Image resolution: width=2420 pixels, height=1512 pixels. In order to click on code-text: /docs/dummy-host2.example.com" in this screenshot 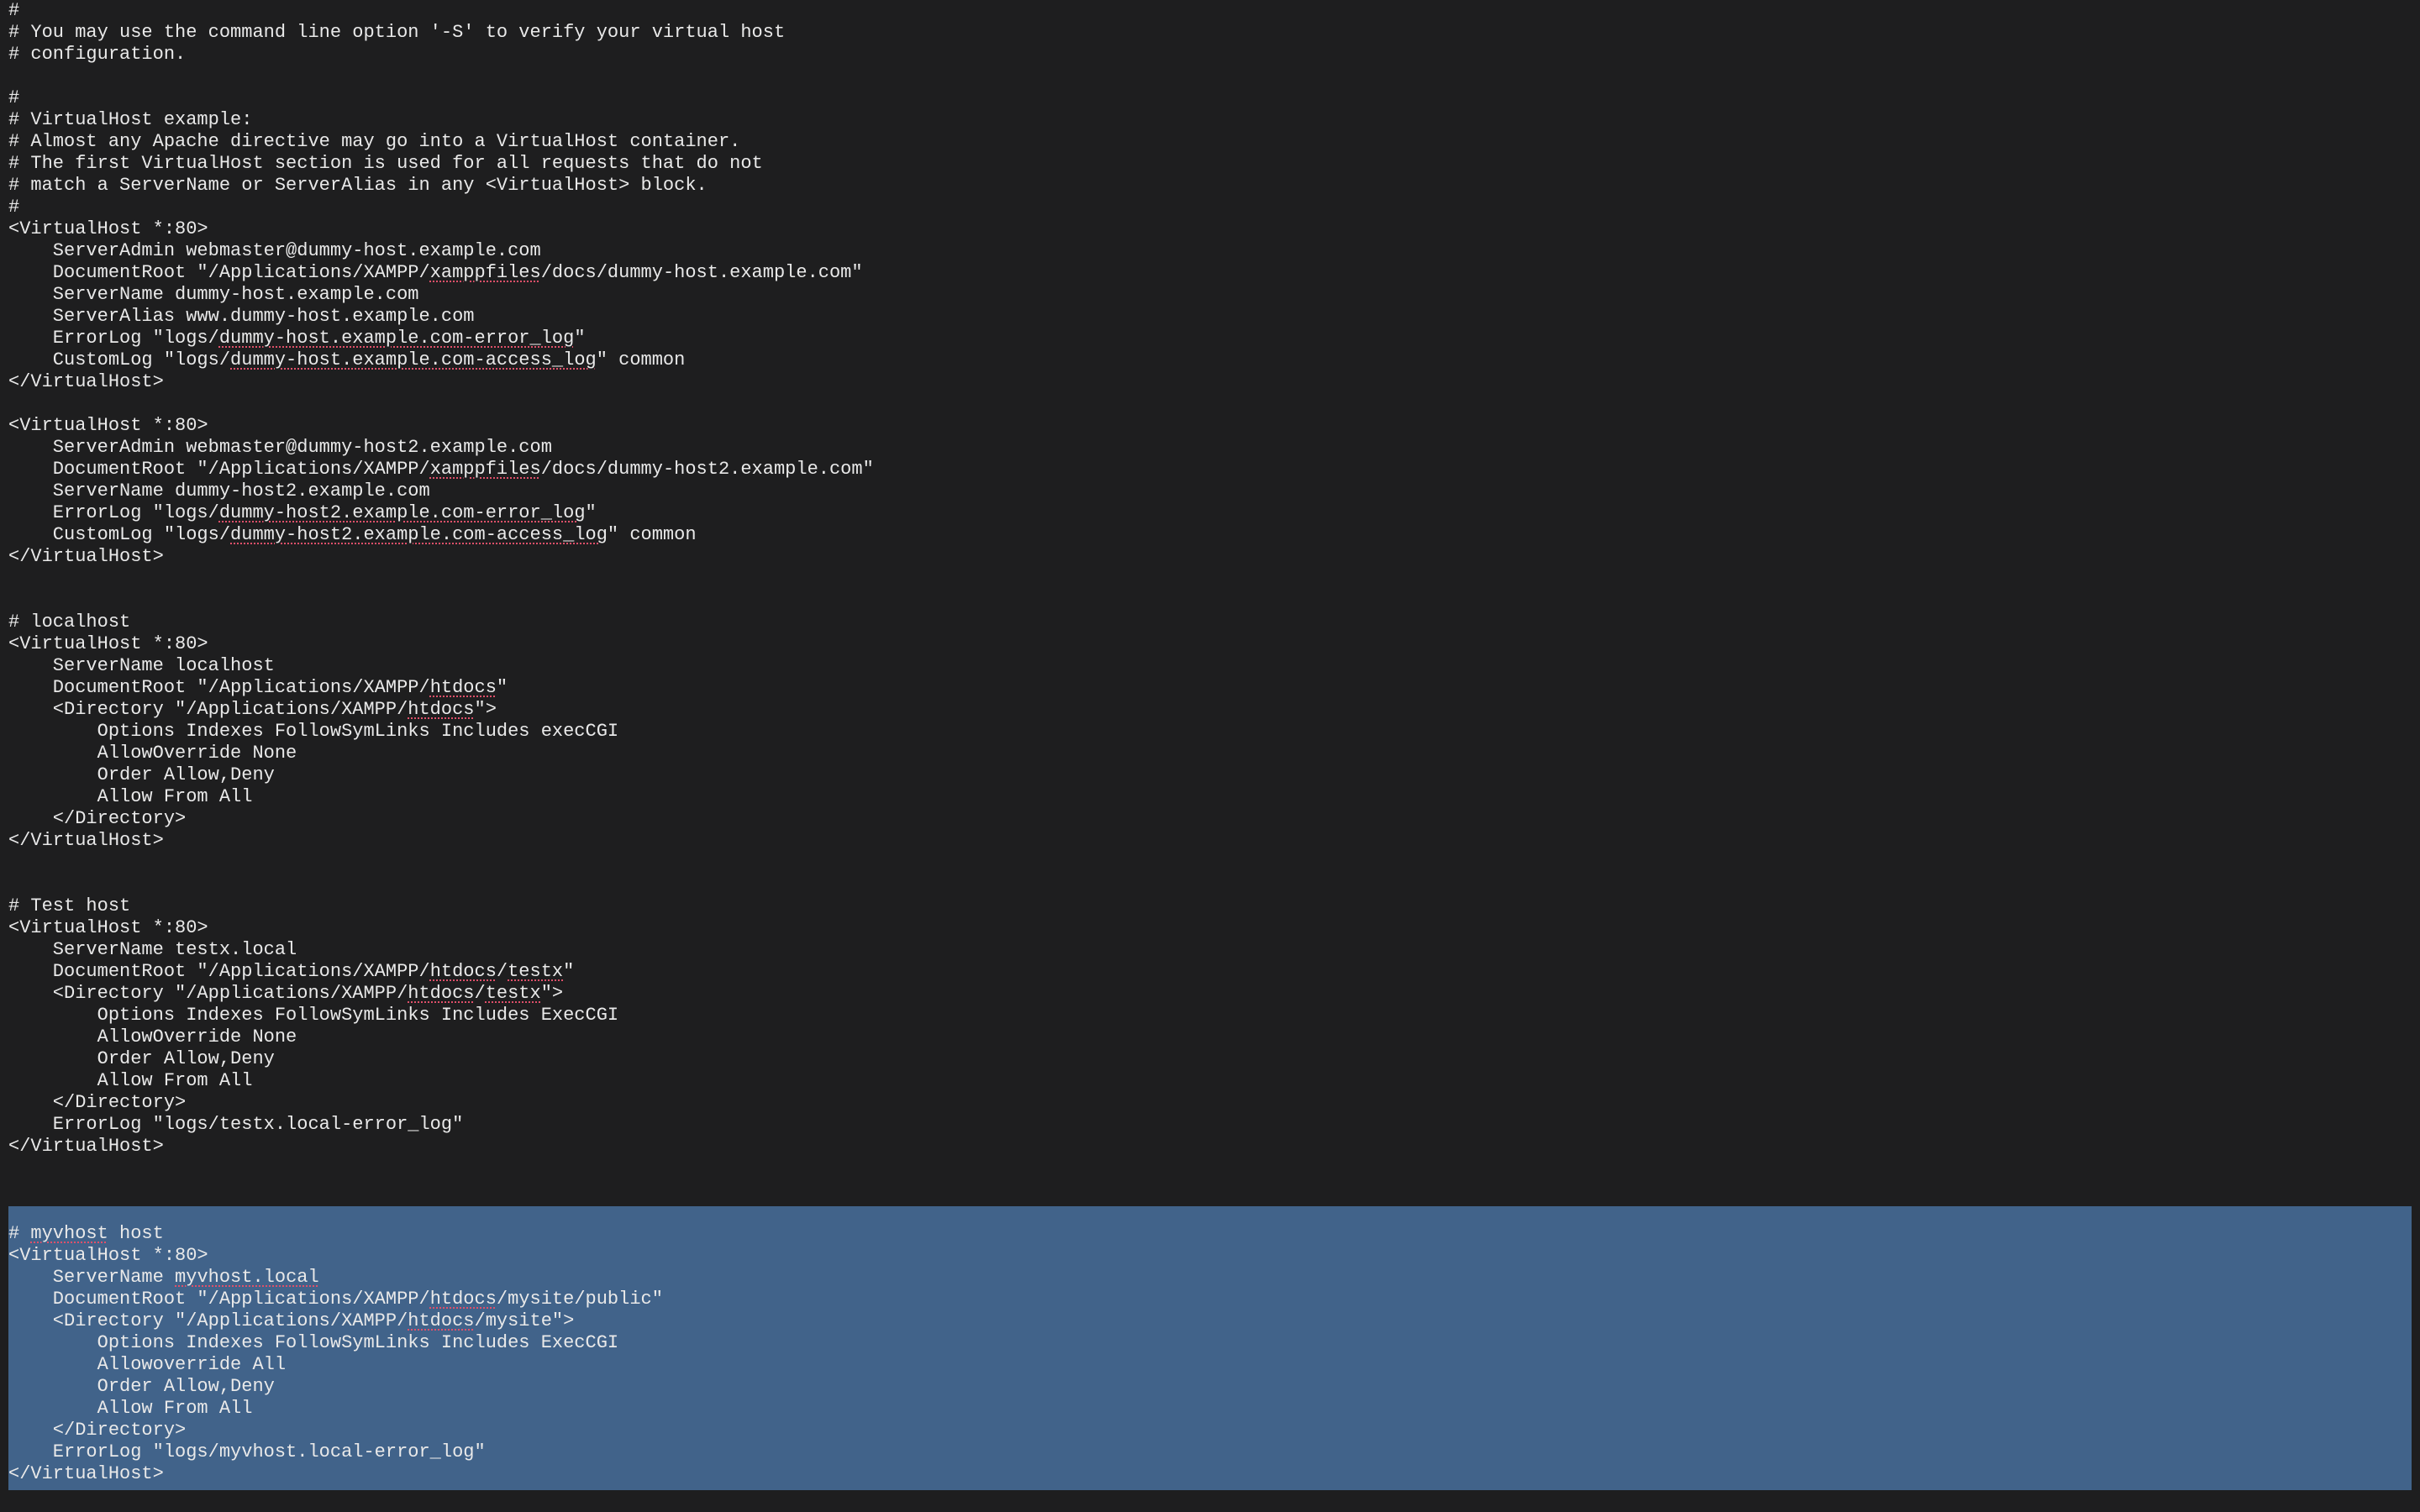, I will do `click(707, 469)`.